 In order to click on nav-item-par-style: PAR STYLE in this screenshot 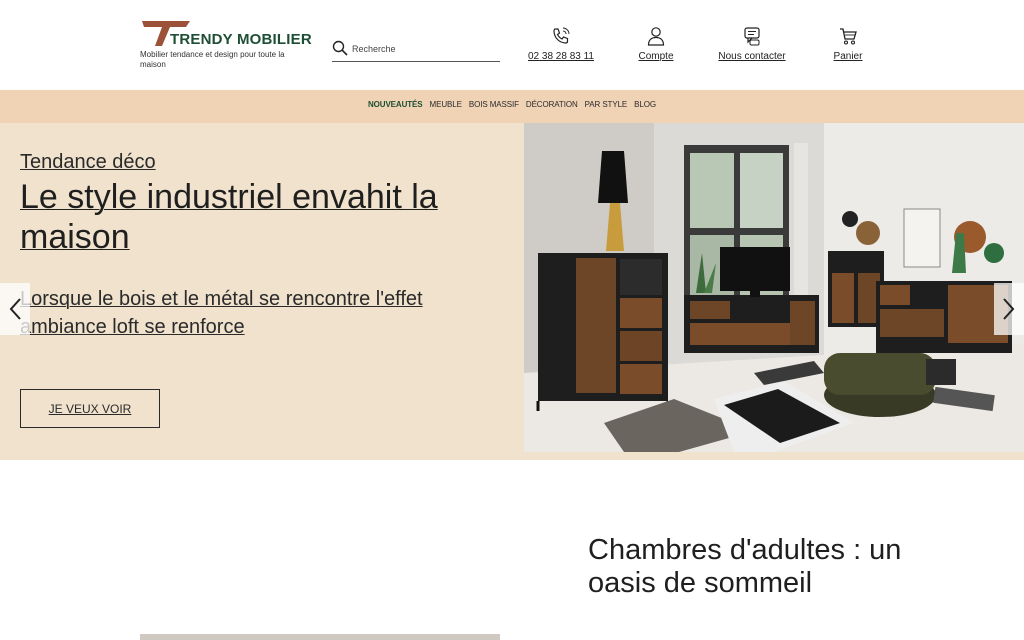, I will do `click(606, 104)`.